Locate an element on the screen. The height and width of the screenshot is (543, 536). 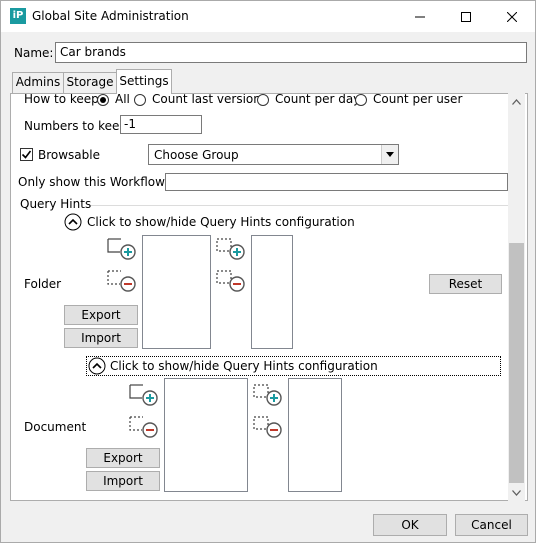
document-export-button: Export is located at coordinates (123, 458).